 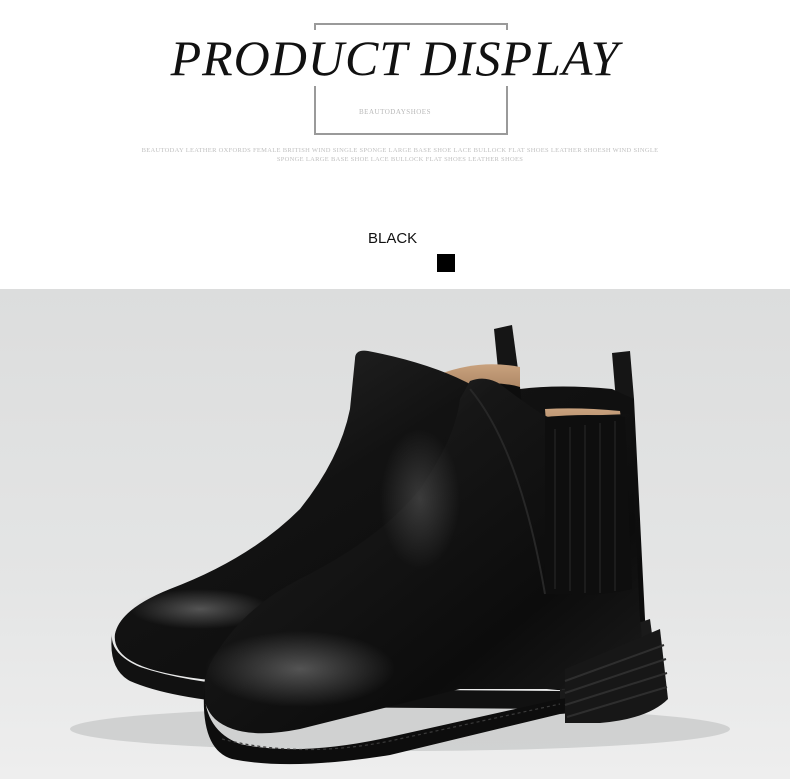 I want to click on color-label: BLACK, so click(x=393, y=238).